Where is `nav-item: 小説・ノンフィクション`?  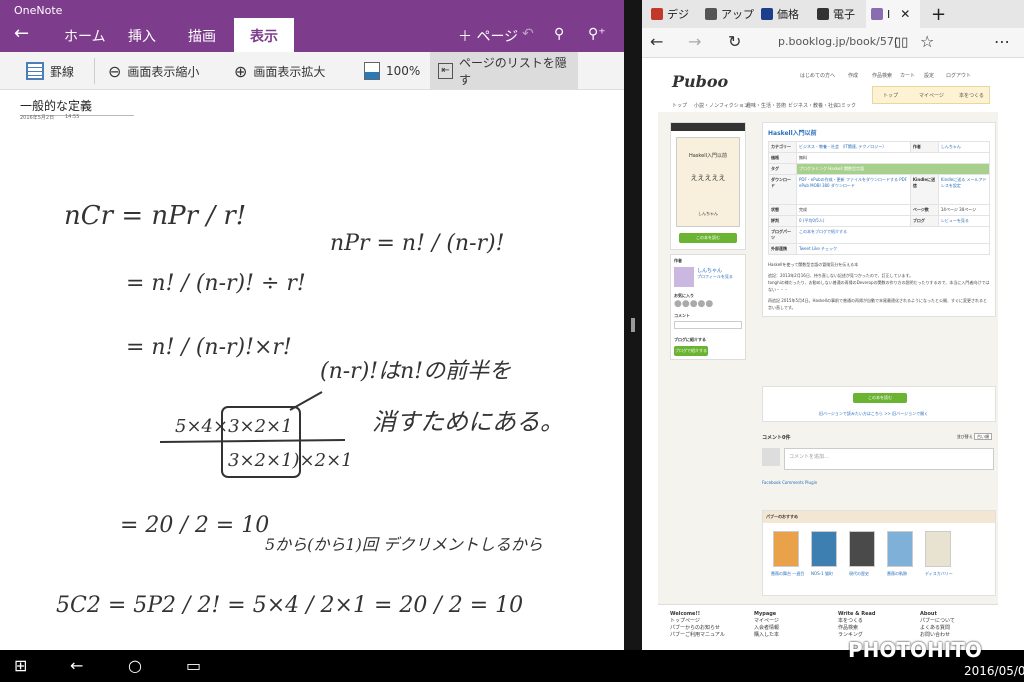 nav-item: 小説・ノンフィクション is located at coordinates (721, 105).